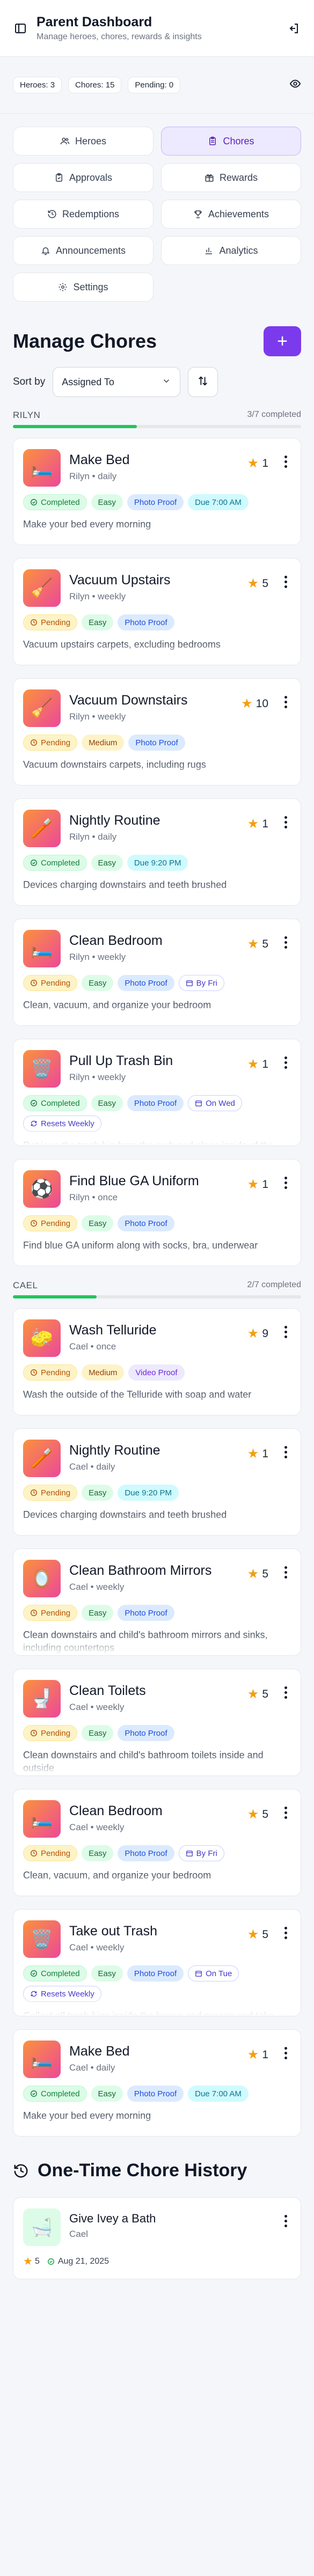 The width and height of the screenshot is (314, 2576). Describe the element at coordinates (203, 382) in the screenshot. I see `sort-direction-button` at that location.